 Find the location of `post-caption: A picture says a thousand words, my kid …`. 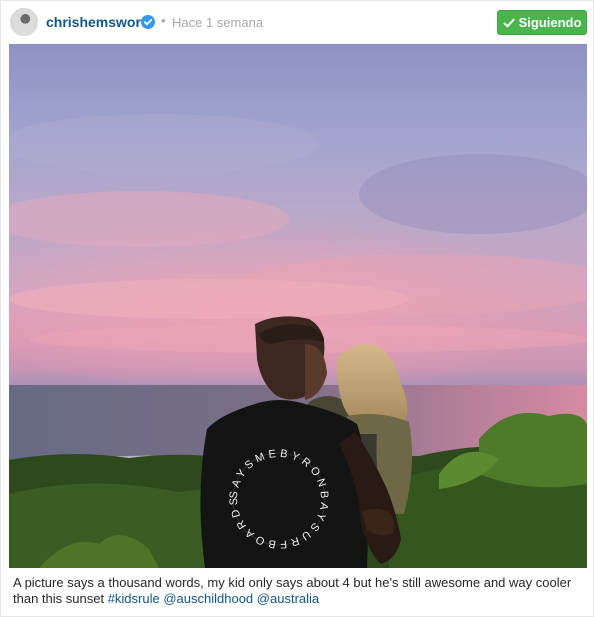

post-caption: A picture says a thousand words, my kid … is located at coordinates (299, 591).